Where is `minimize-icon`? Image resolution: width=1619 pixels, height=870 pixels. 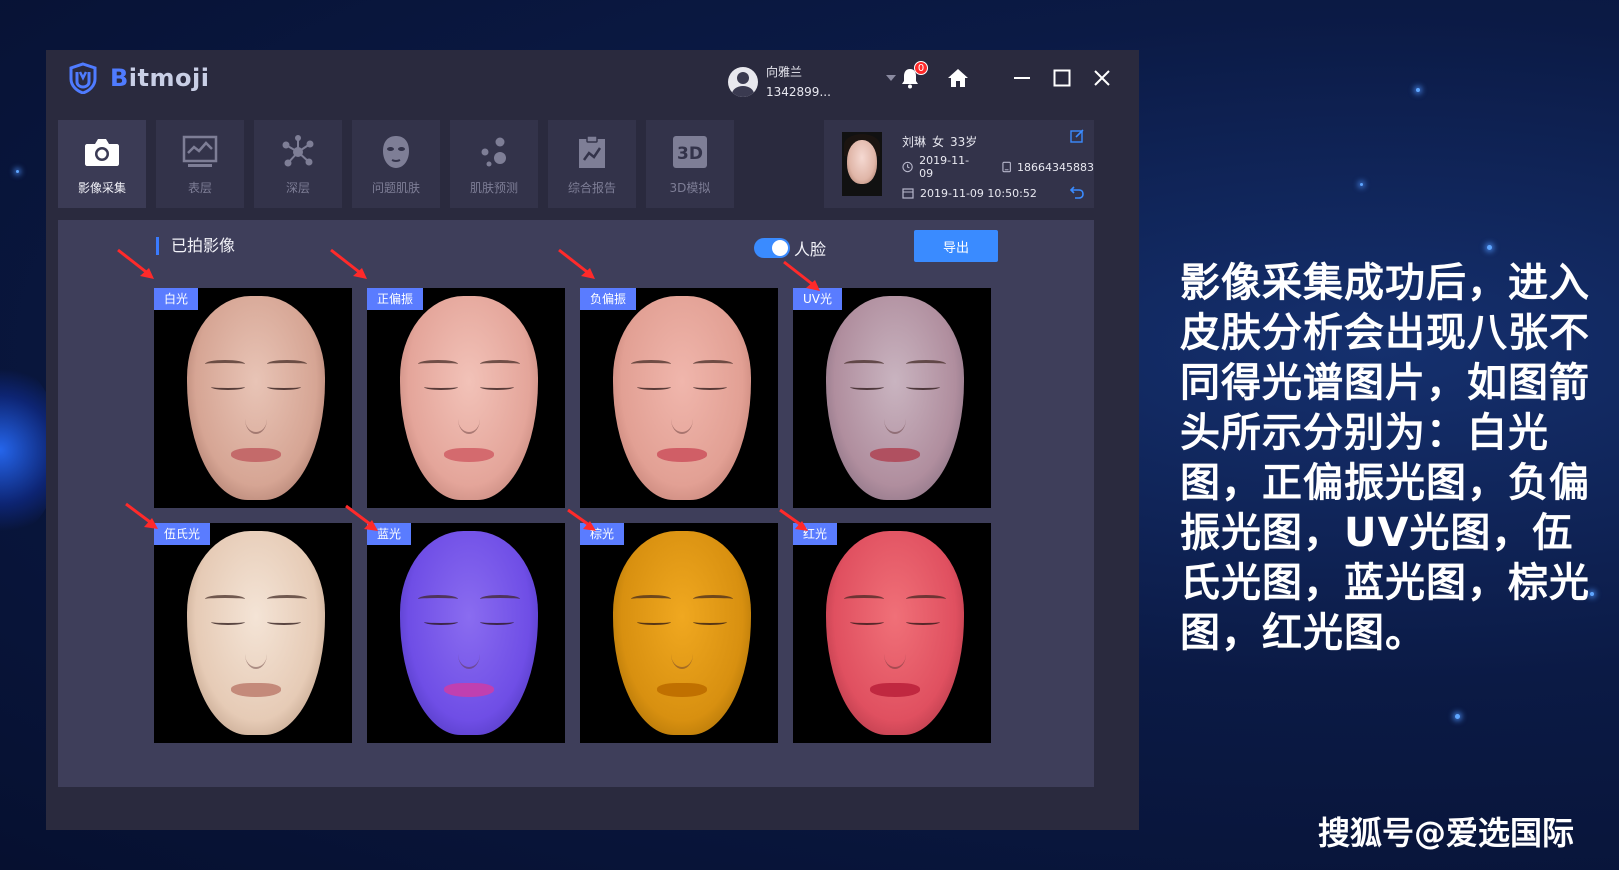
minimize-icon is located at coordinates (1022, 78).